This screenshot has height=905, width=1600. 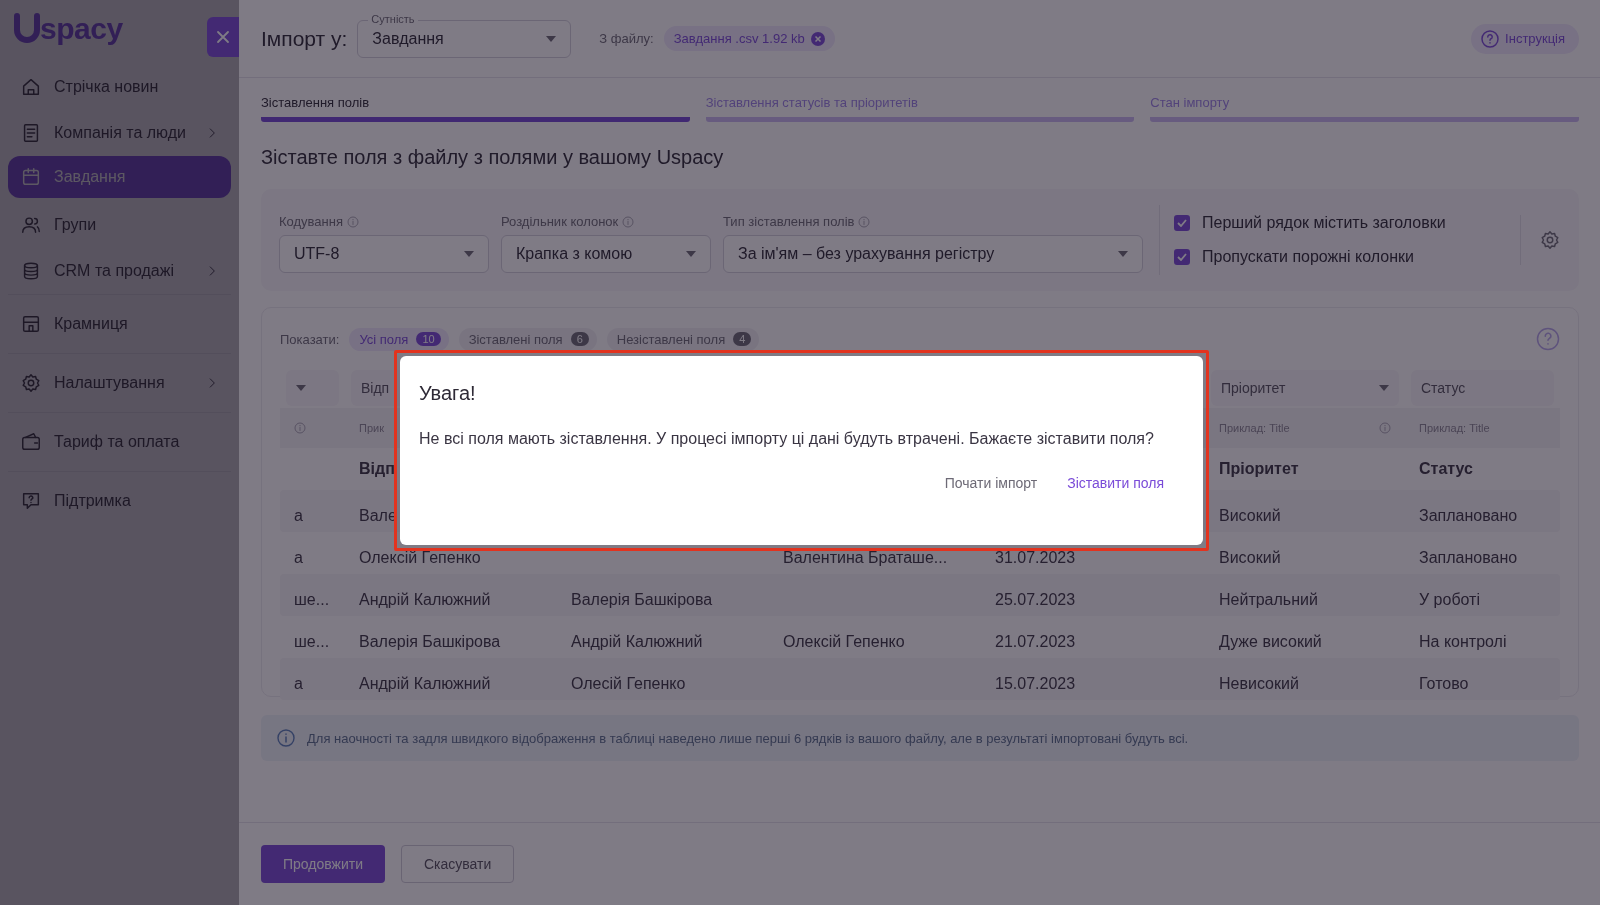 I want to click on table-cell: 15.07.2023, so click(x=1035, y=684).